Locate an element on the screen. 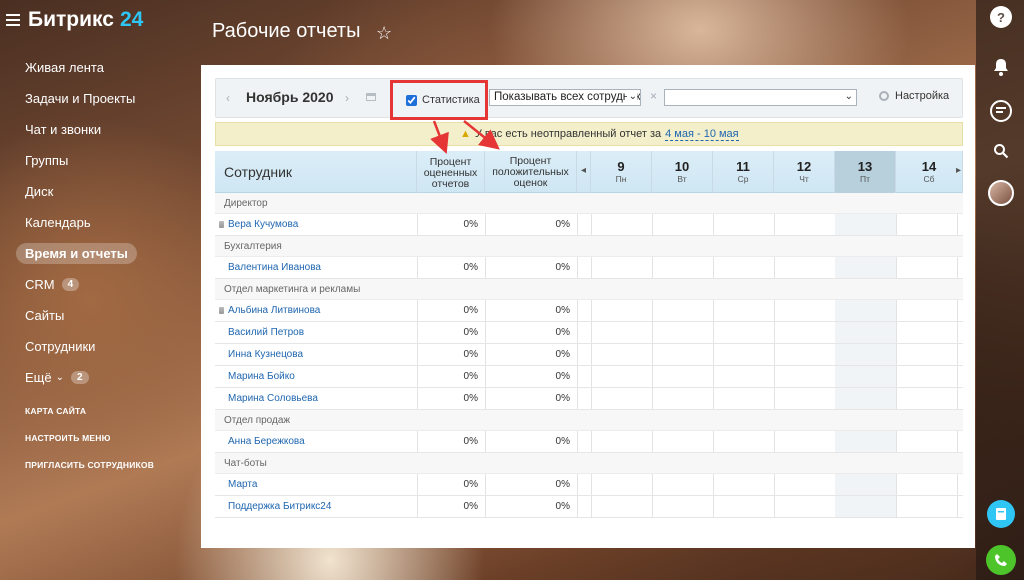 The width and height of the screenshot is (1024, 580). day-col-14: 14 Сб is located at coordinates (929, 172).